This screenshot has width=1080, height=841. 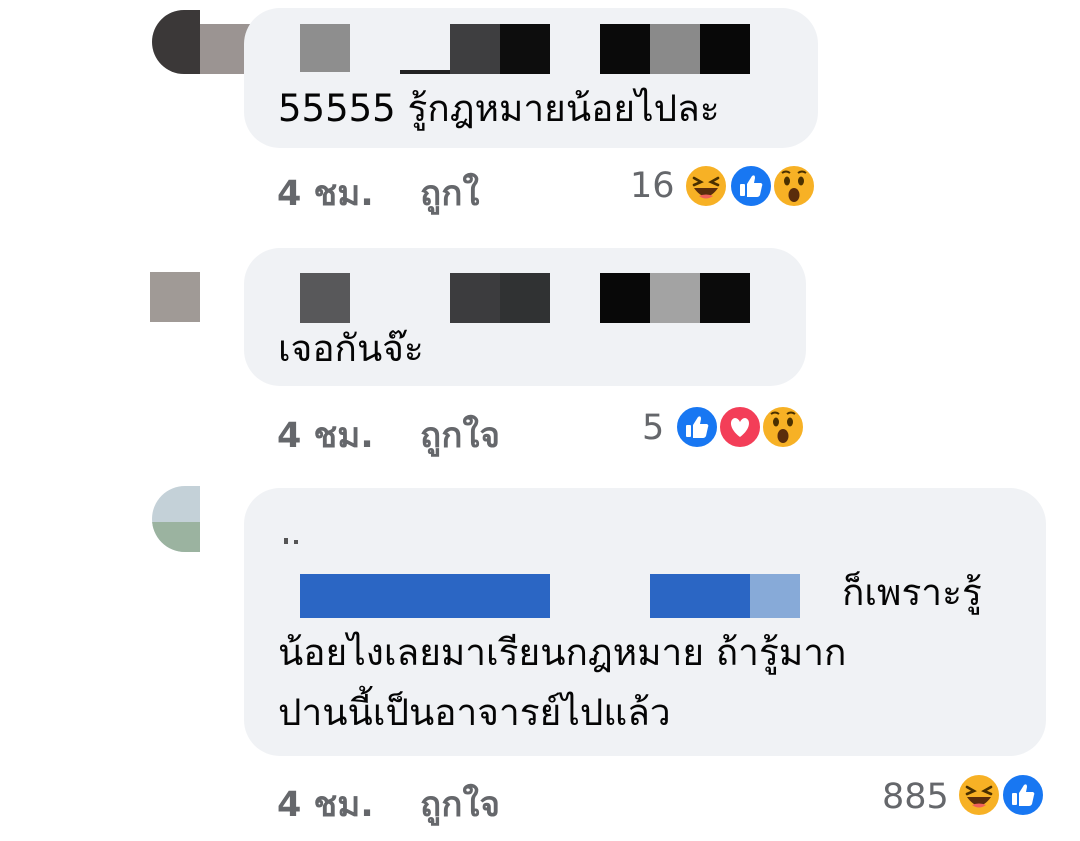 What do you see at coordinates (499, 108) in the screenshot?
I see `comment-text: 55555 รู้กฎหมายน้อยไปละ` at bounding box center [499, 108].